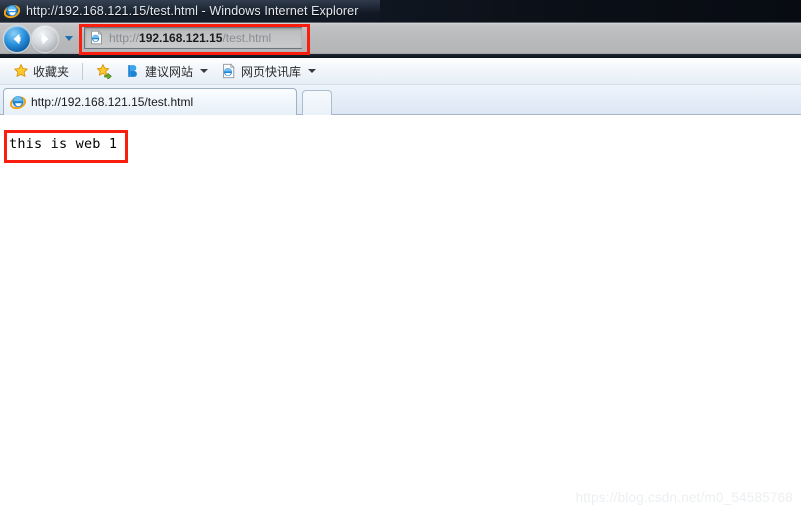 The height and width of the screenshot is (515, 801). What do you see at coordinates (271, 71) in the screenshot?
I see `favorites-item-label: 网页快讯库` at bounding box center [271, 71].